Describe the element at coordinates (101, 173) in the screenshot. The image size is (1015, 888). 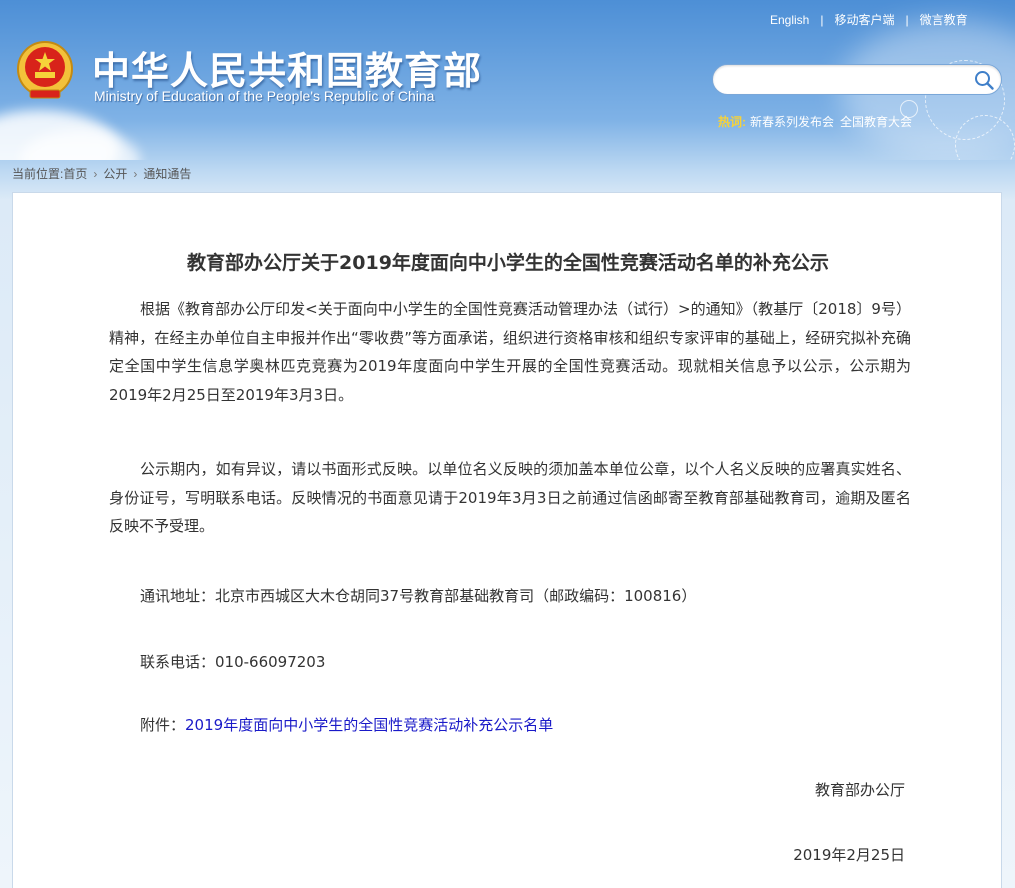
I see `breadcrumb: 当前位置:首页 › 公开 › 通知通告` at that location.